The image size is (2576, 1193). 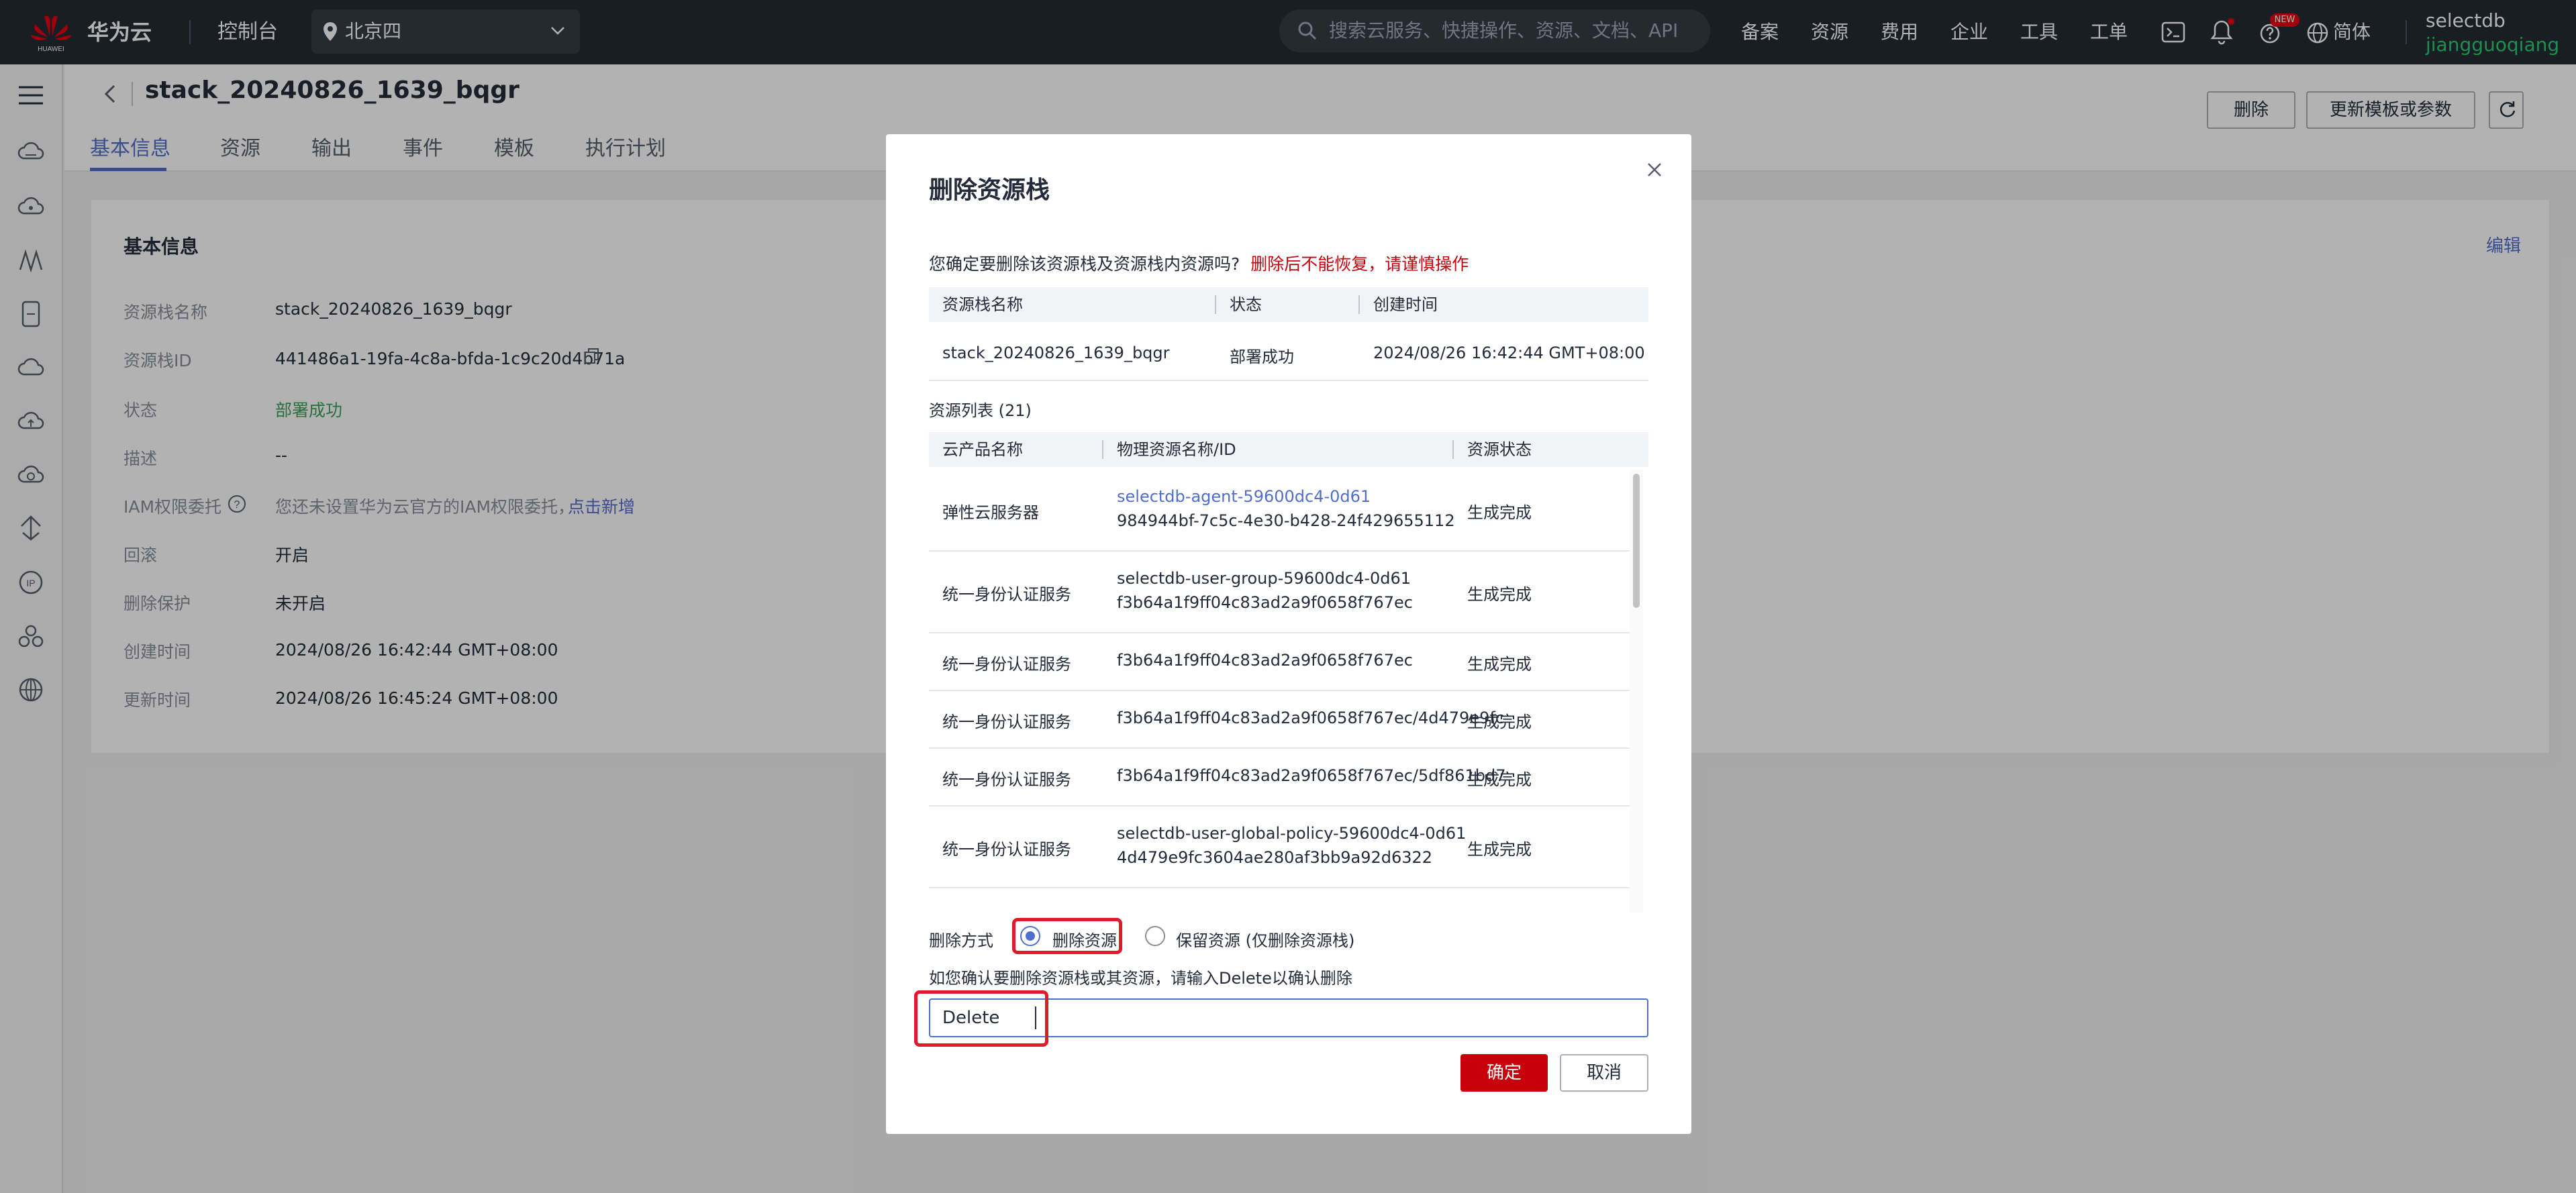 I want to click on table-scroll-fade, so click(x=1279, y=900).